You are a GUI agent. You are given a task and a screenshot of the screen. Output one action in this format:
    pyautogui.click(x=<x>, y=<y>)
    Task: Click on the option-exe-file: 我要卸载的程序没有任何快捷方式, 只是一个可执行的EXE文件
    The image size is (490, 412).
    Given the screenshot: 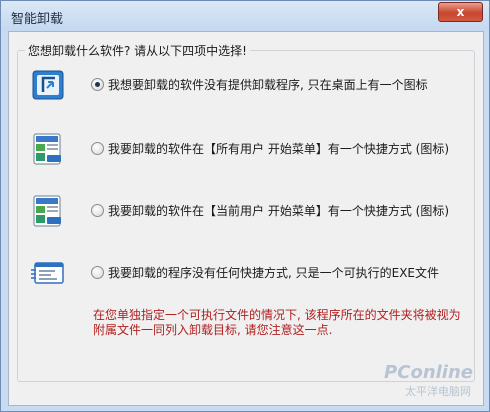 What is the action you would take?
    pyautogui.click(x=246, y=273)
    